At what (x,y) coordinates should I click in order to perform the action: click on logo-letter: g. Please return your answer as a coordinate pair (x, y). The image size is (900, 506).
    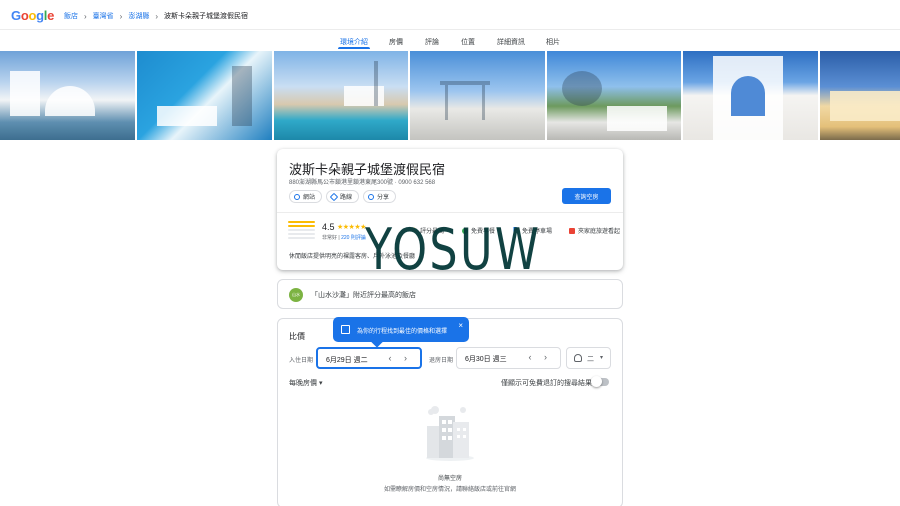
    Looking at the image, I should click on (40, 15).